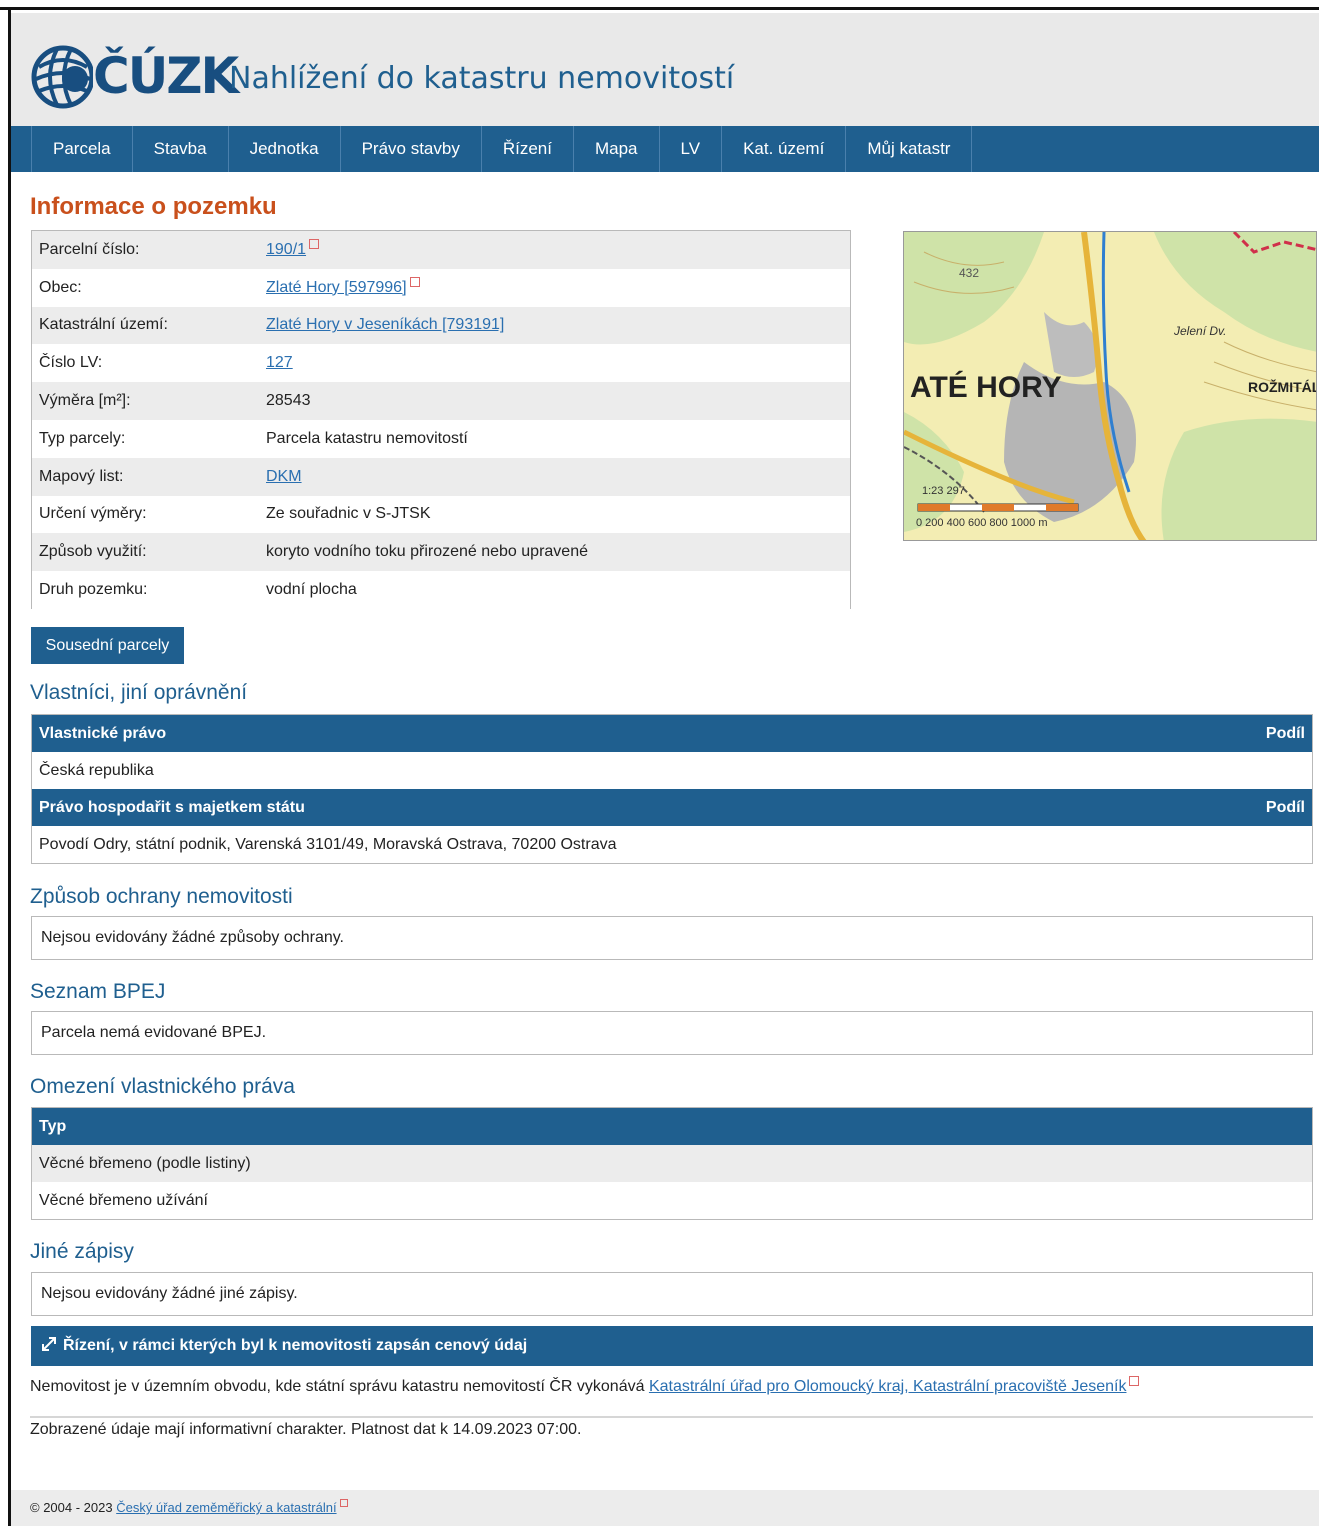 The height and width of the screenshot is (1526, 1319). What do you see at coordinates (441, 514) in the screenshot?
I see `info-row: Určení výměry: Ze souřadnic v S-JTSK` at bounding box center [441, 514].